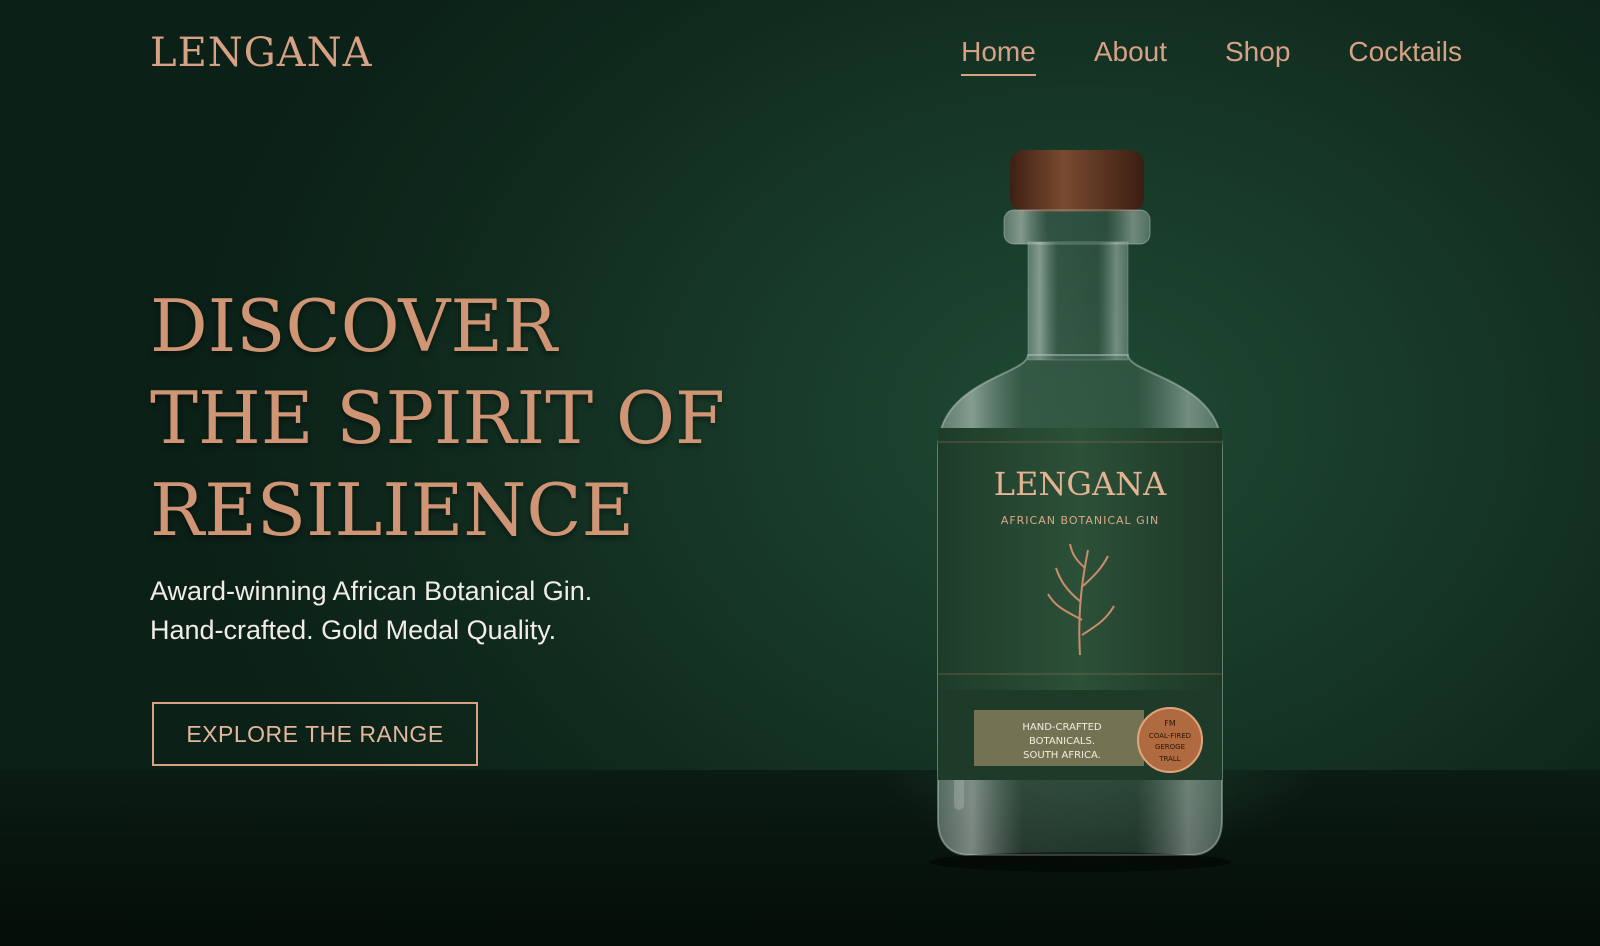  I want to click on label-tagline-text: AFRICAN BOTANICAL GIN, so click(1080, 520).